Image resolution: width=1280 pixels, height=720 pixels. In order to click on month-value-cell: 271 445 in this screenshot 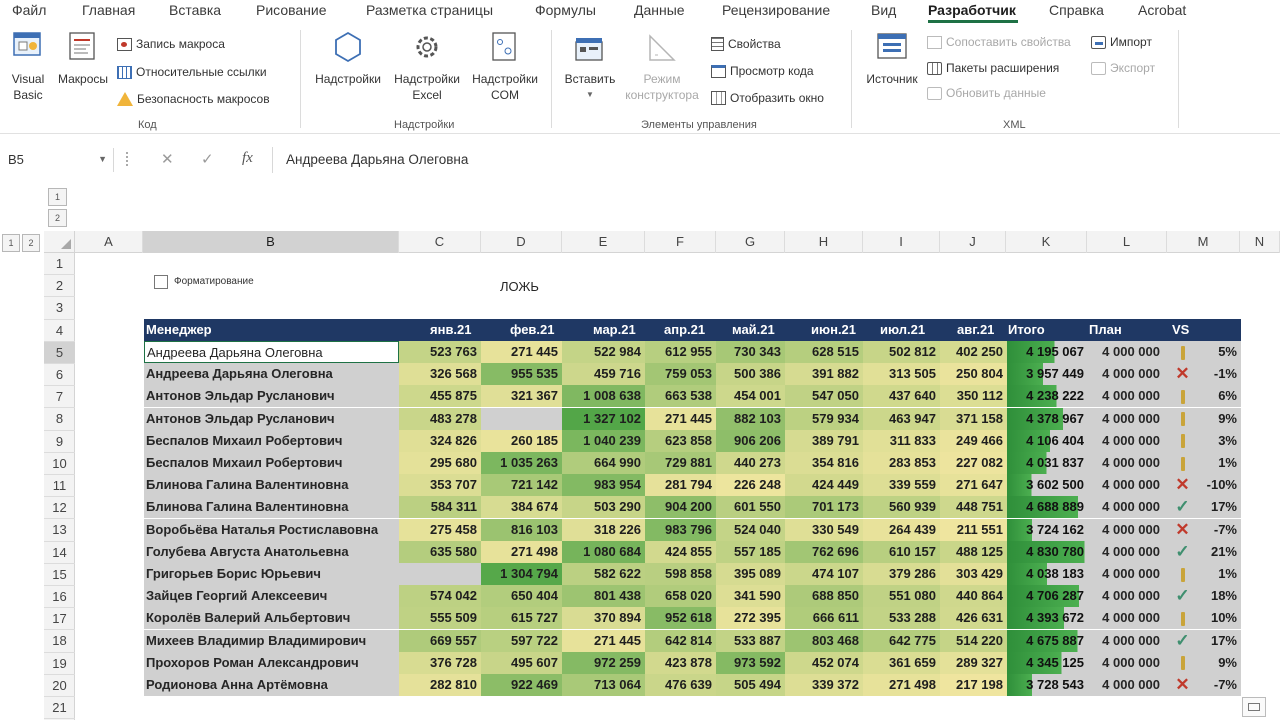, I will do `click(603, 640)`.